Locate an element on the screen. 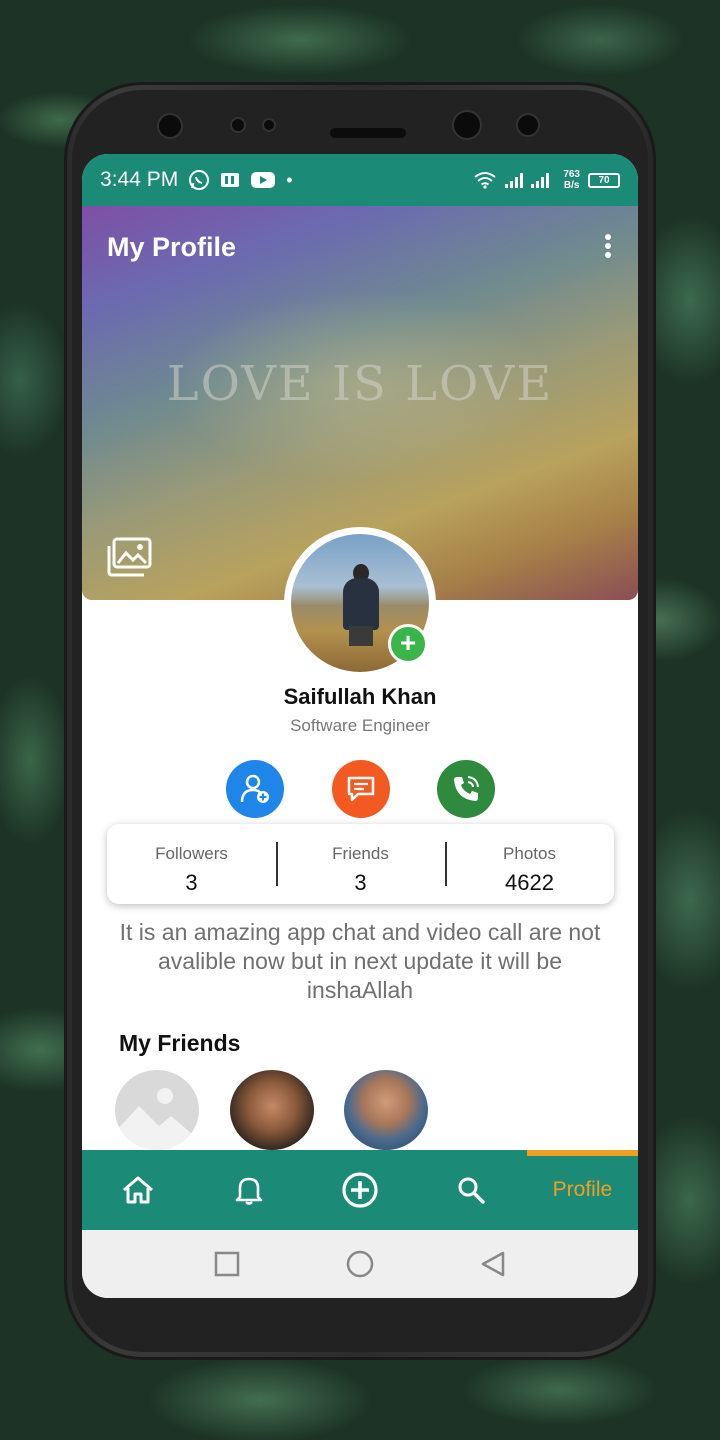 The image size is (720, 1440). wifi-icon is located at coordinates (485, 180).